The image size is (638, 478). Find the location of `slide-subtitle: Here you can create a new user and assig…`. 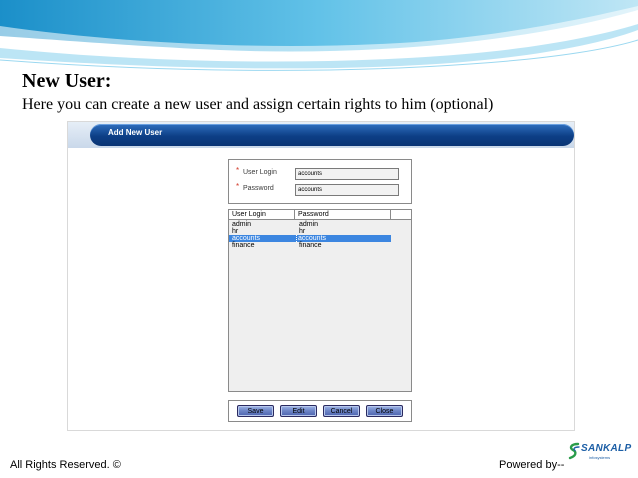

slide-subtitle: Here you can create a new user and assig… is located at coordinates (258, 104).